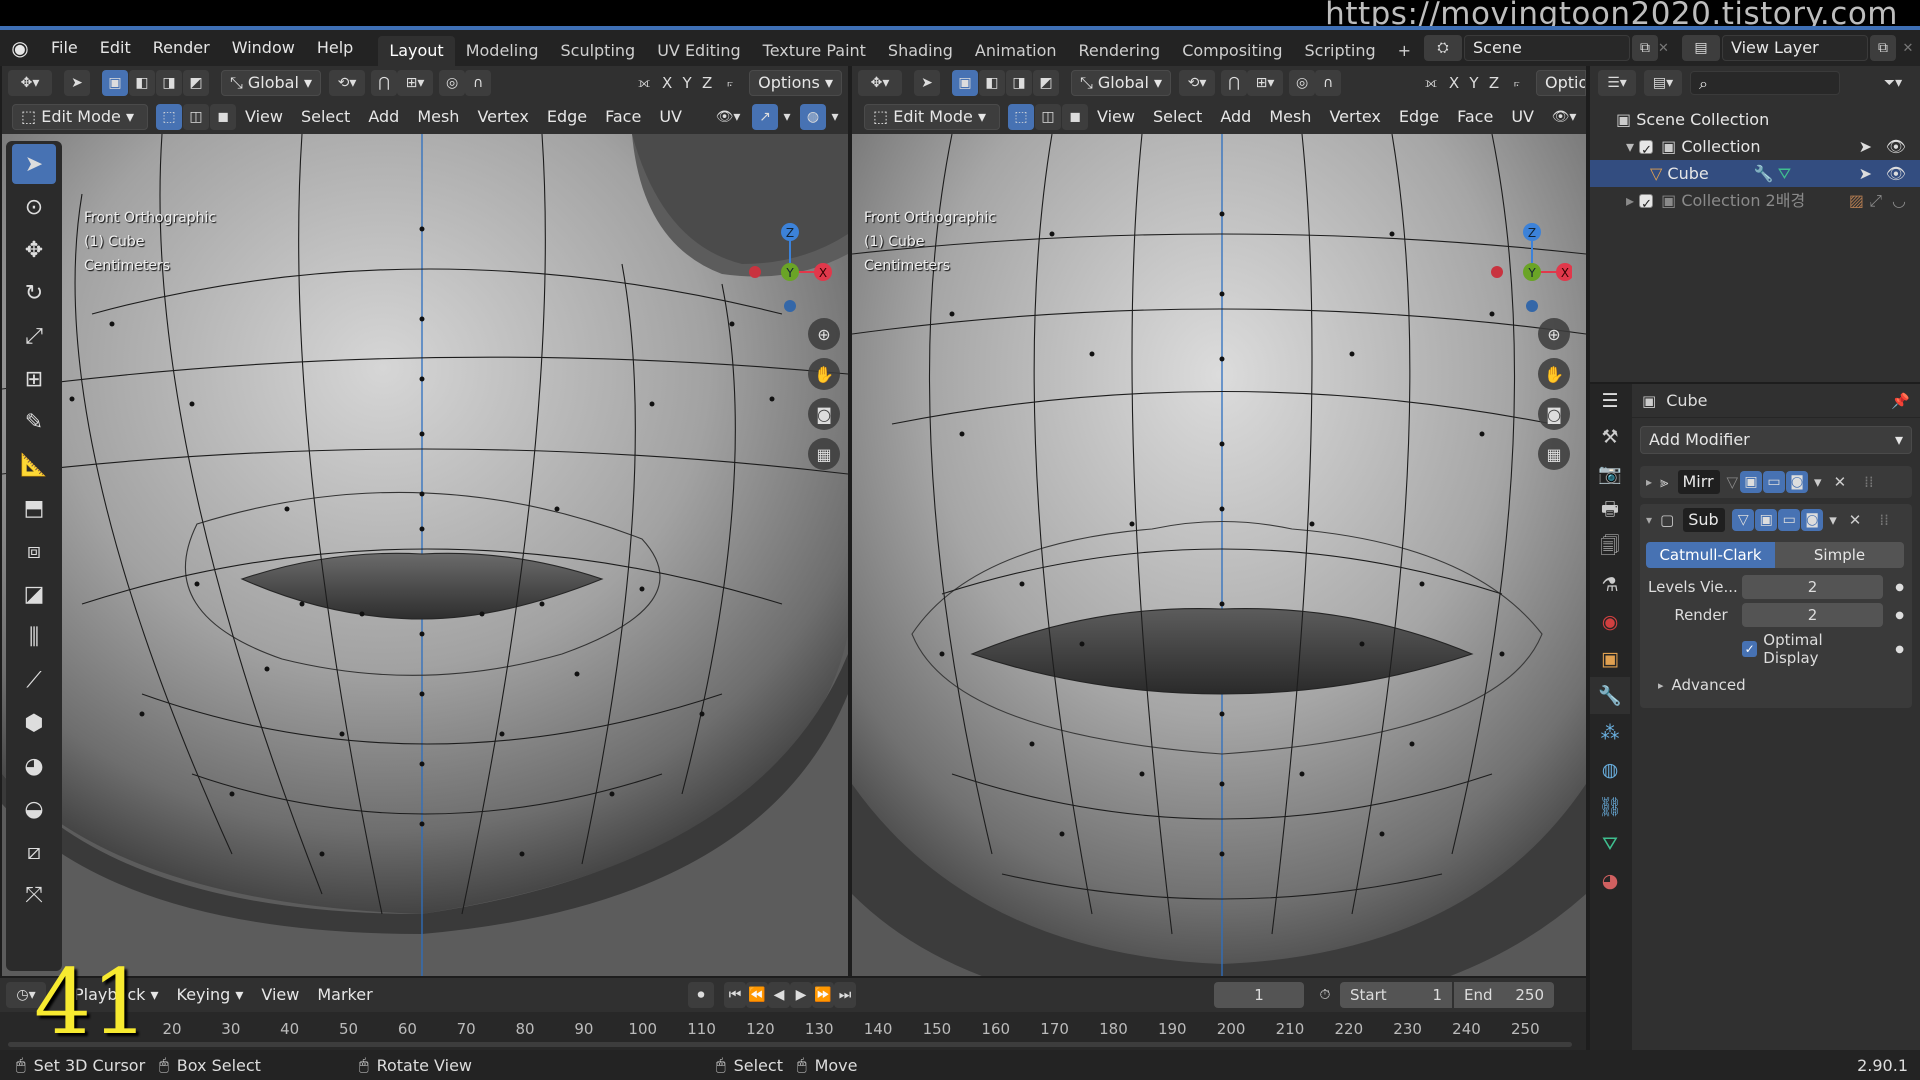  What do you see at coordinates (1522, 117) in the screenshot?
I see `menu-uv-right: UV` at bounding box center [1522, 117].